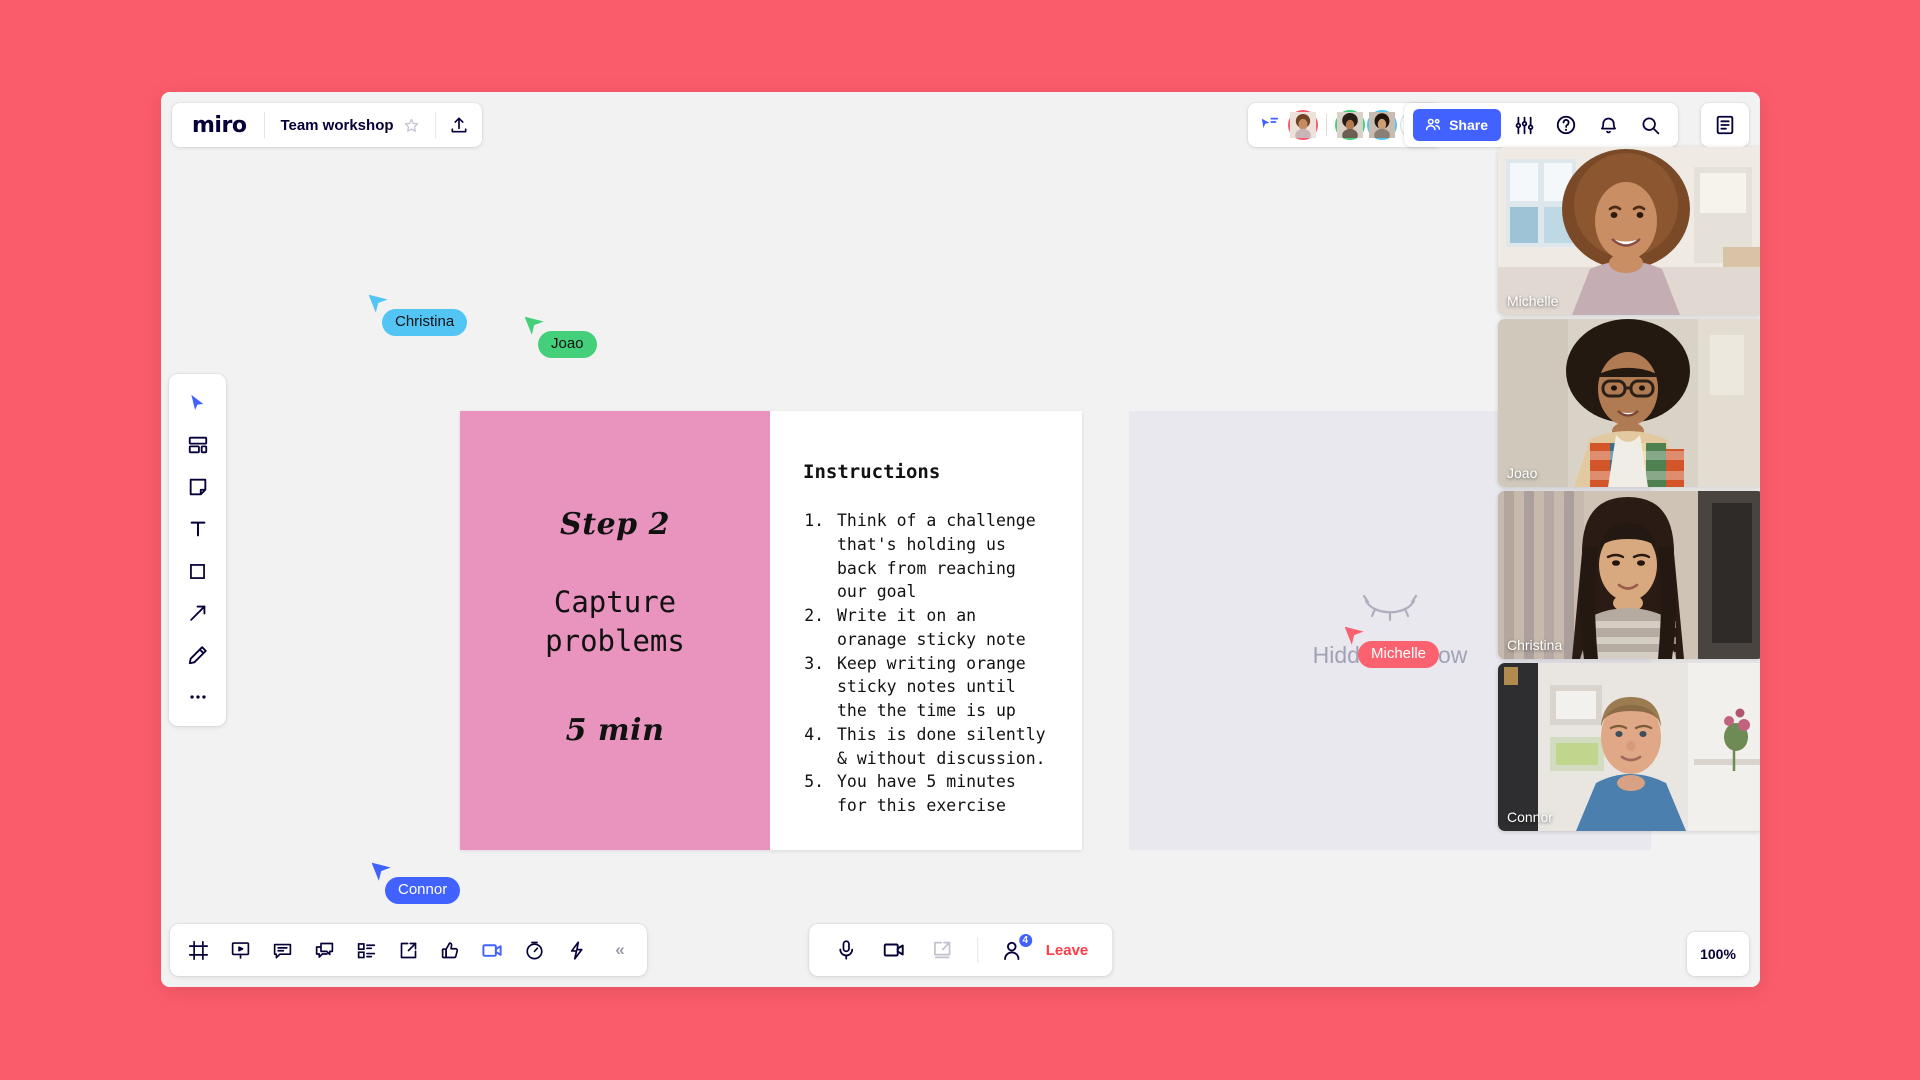 The height and width of the screenshot is (1080, 1920). I want to click on leave-call-button: Leave, so click(1068, 950).